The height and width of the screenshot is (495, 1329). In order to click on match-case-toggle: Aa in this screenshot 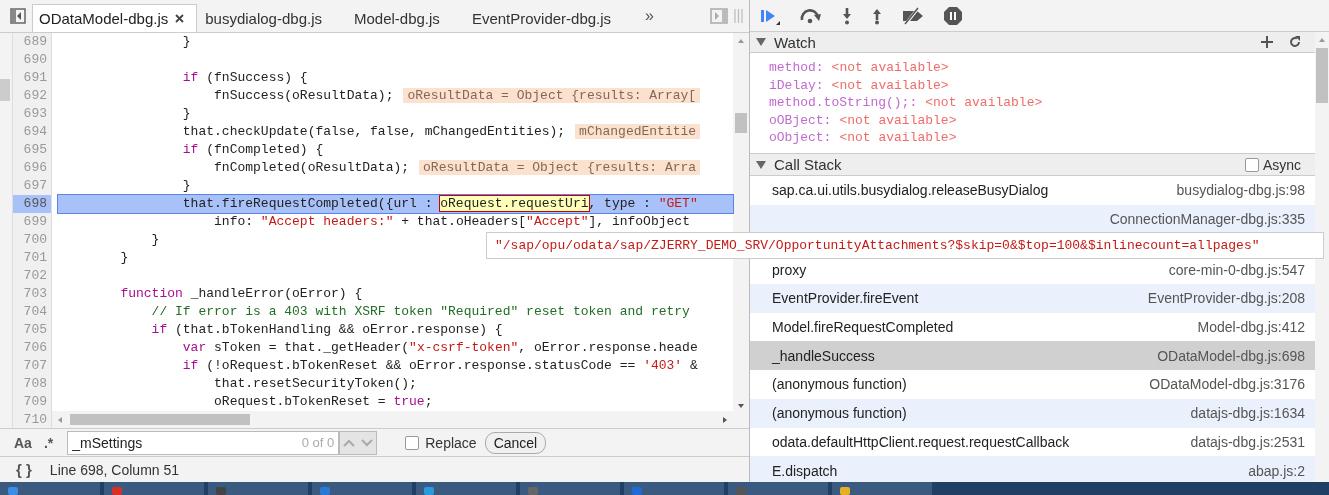, I will do `click(23, 442)`.